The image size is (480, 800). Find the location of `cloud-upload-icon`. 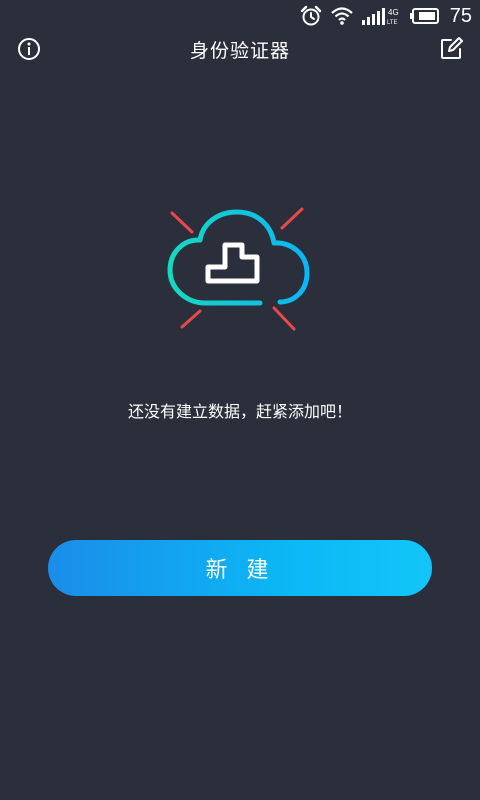

cloud-upload-icon is located at coordinates (238, 269).